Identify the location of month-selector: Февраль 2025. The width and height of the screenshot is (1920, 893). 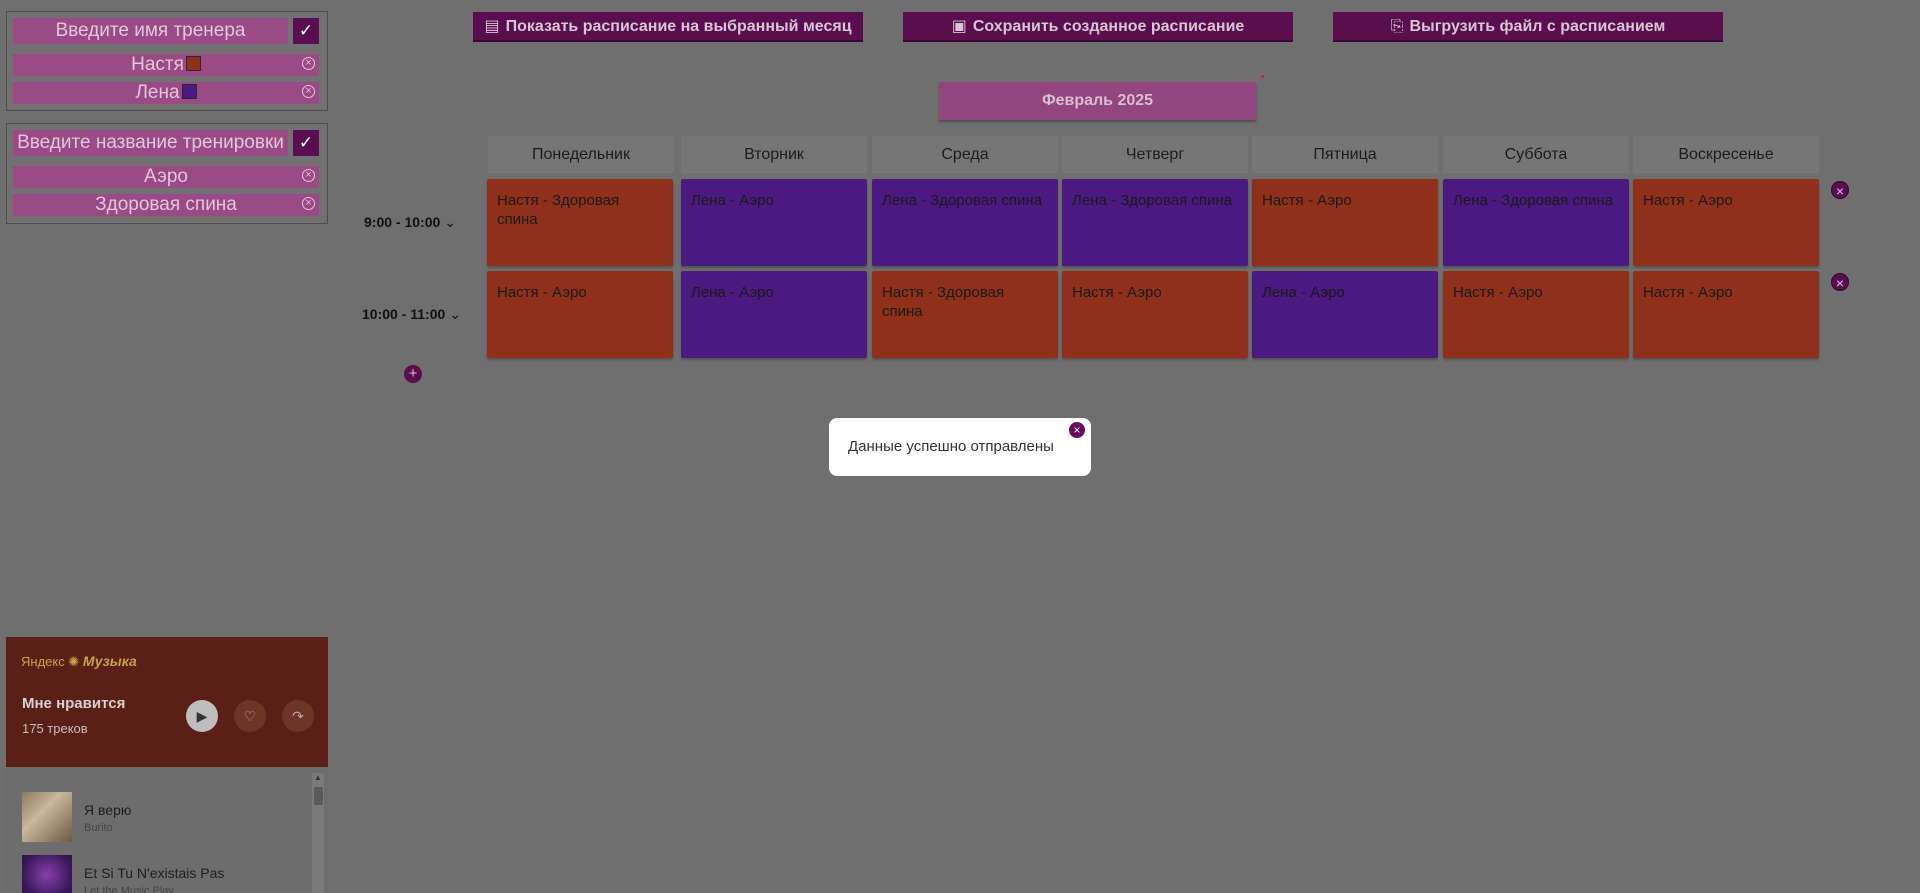
(1097, 101).